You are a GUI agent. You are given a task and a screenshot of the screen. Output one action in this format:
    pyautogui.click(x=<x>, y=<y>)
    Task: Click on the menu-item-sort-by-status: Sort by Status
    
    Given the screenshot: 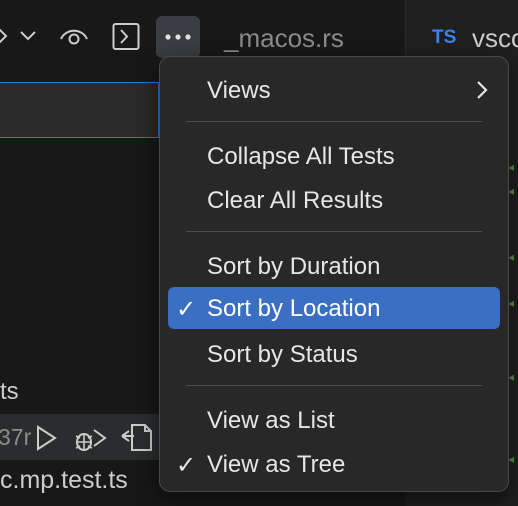 What is the action you would take?
    pyautogui.click(x=334, y=354)
    